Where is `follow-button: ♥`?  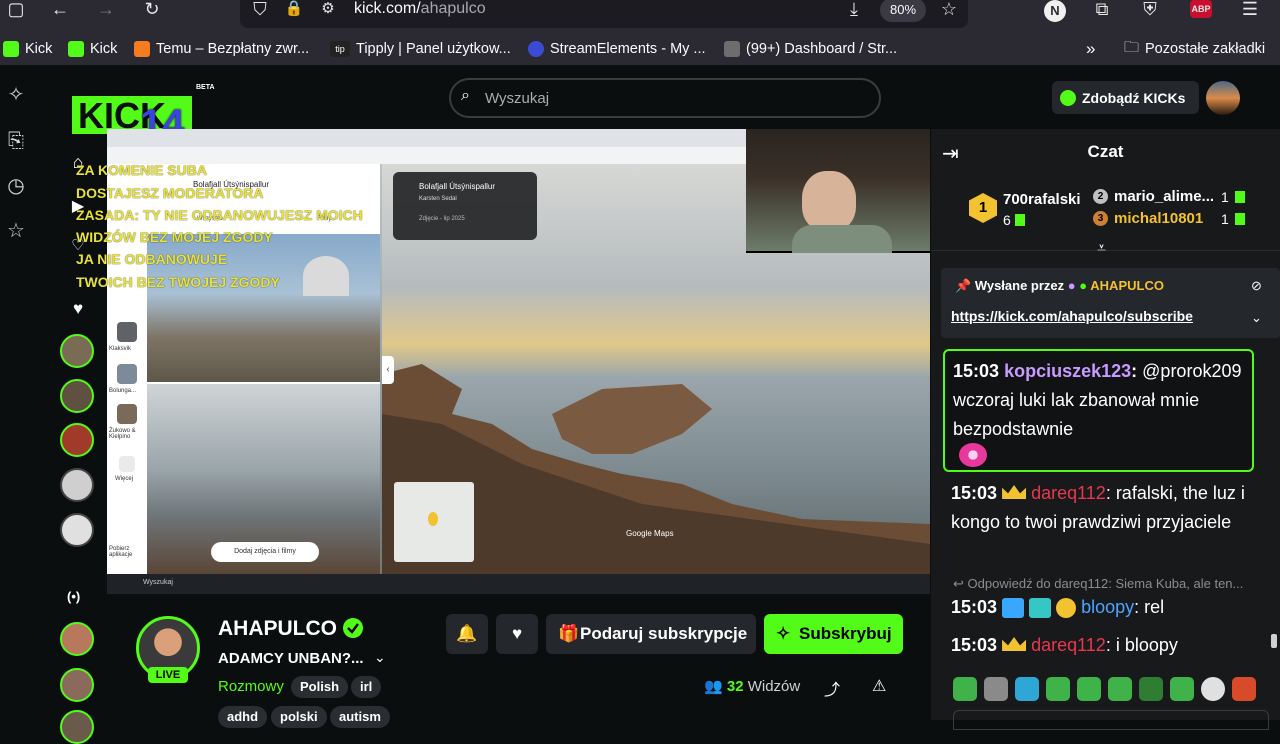
follow-button: ♥ is located at coordinates (517, 634).